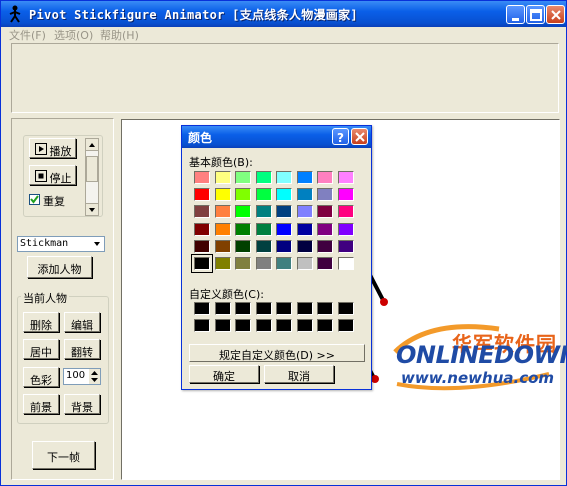 This screenshot has width=567, height=486. What do you see at coordinates (276, 137) in the screenshot?
I see `color-dialog-title-bar: 颜色 ?` at bounding box center [276, 137].